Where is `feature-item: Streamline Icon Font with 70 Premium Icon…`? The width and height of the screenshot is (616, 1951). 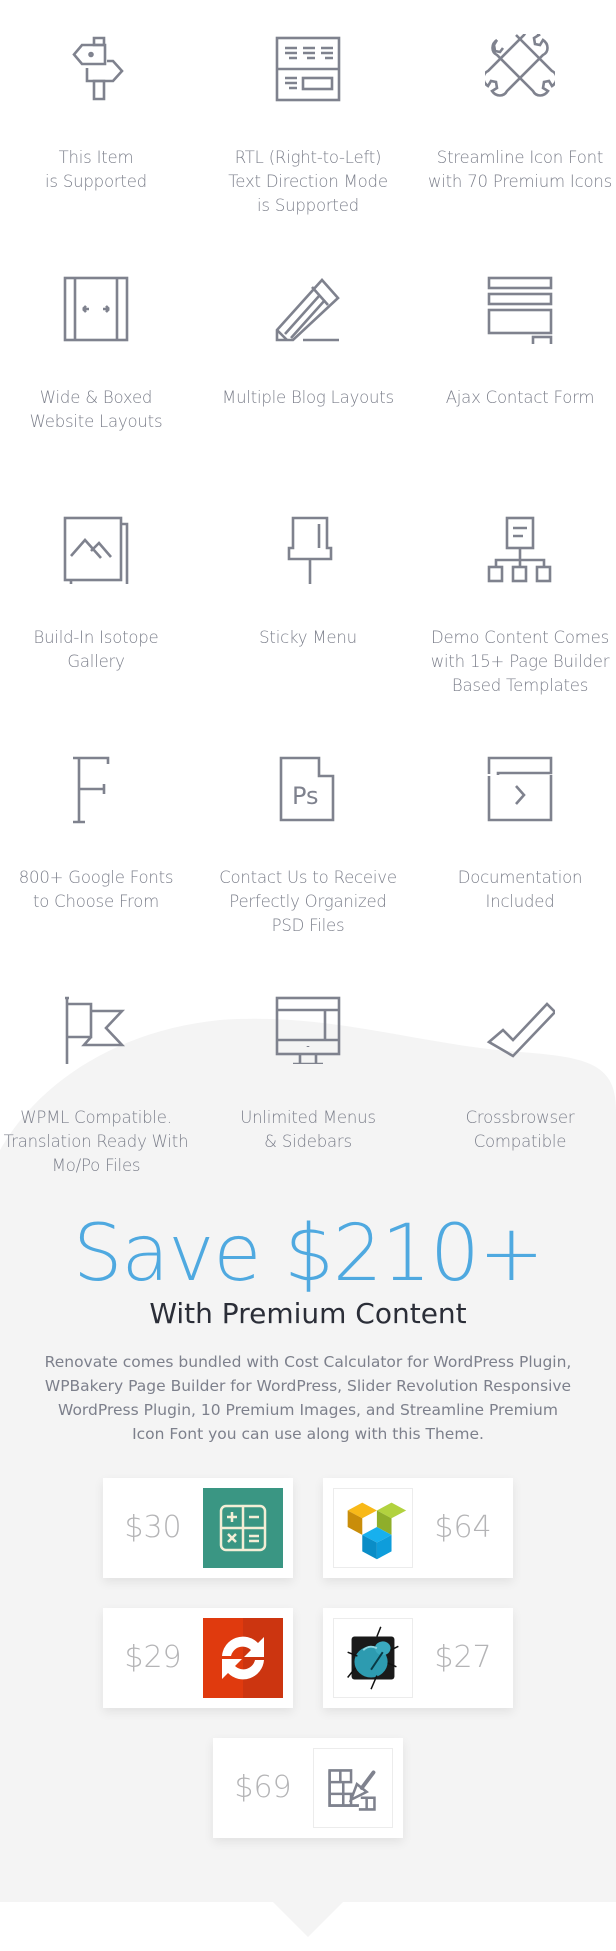
feature-item: Streamline Icon Font with 70 Premium Icon… is located at coordinates (515, 111).